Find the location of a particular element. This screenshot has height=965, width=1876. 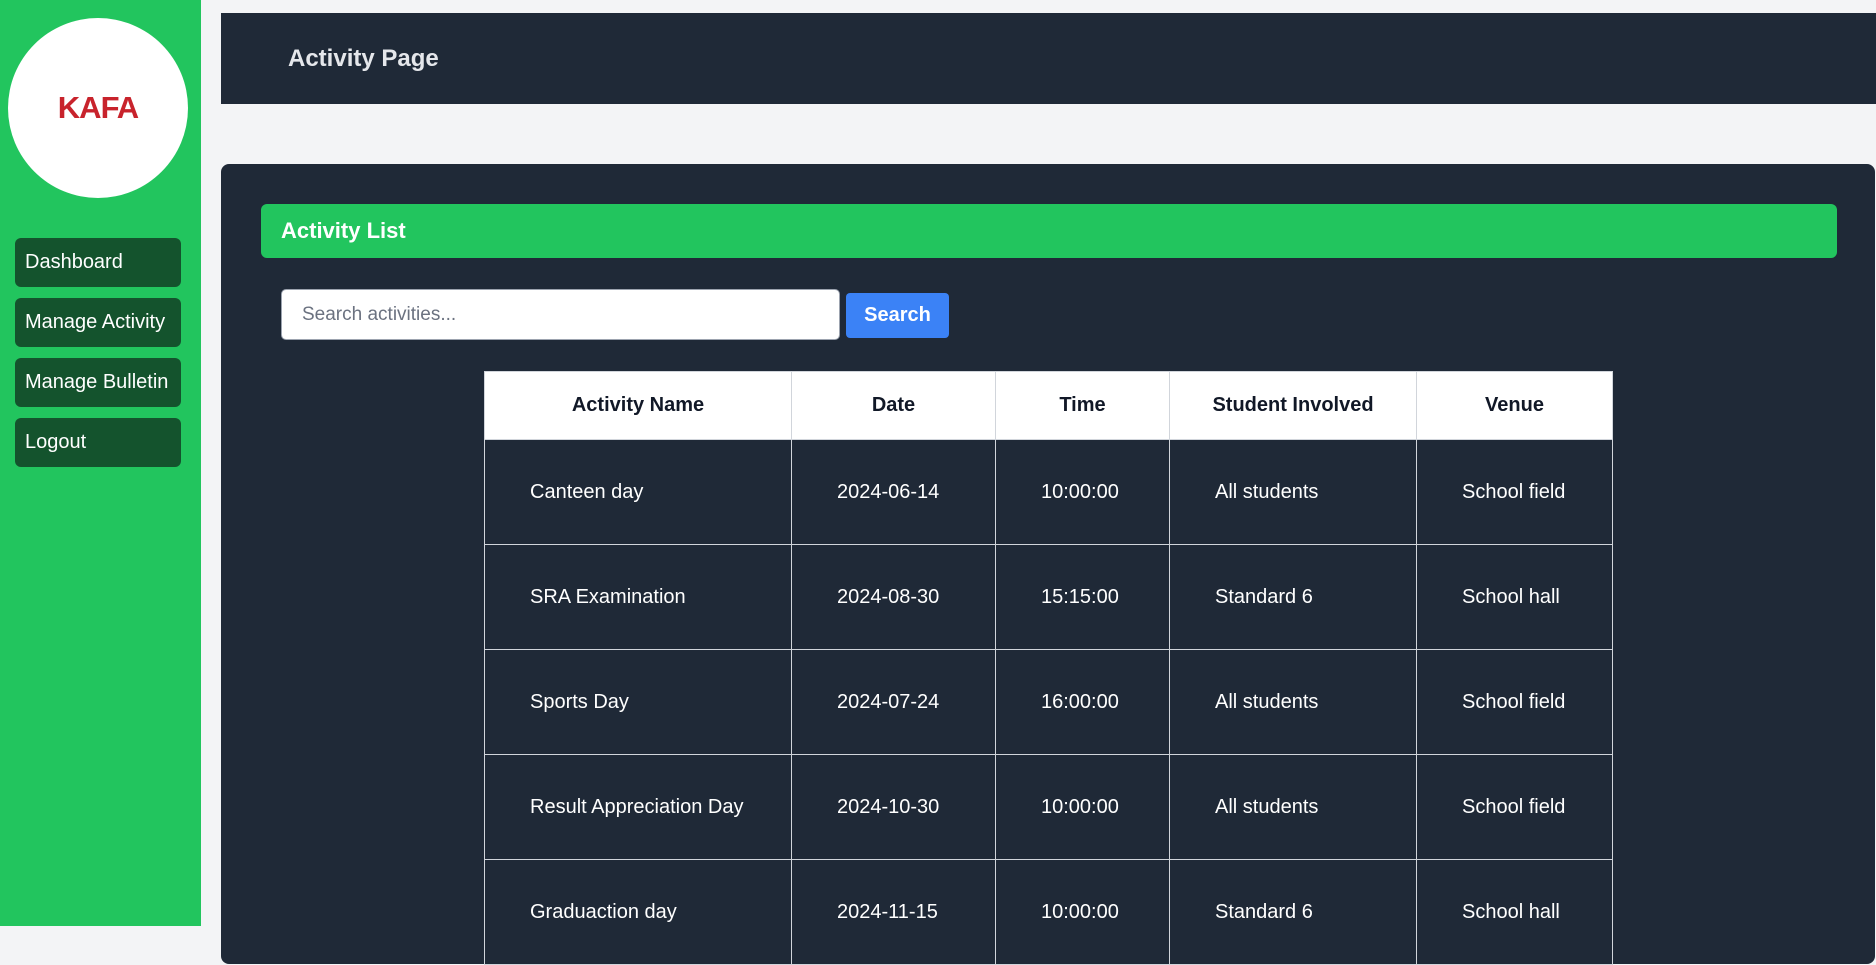

column-header-student-involved: Student Involved is located at coordinates (1293, 405).